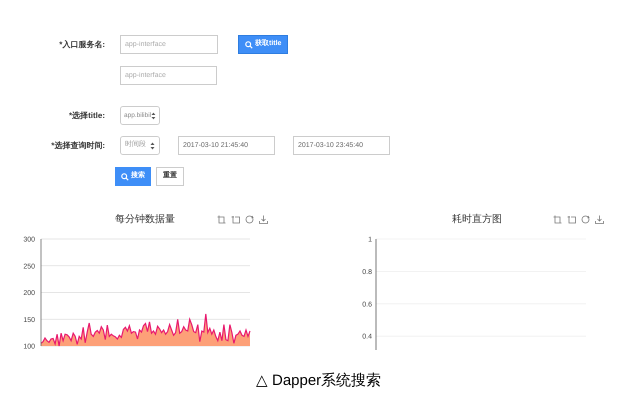  Describe the element at coordinates (319, 381) in the screenshot. I see `figure-caption: △ Dapper系统搜索` at that location.